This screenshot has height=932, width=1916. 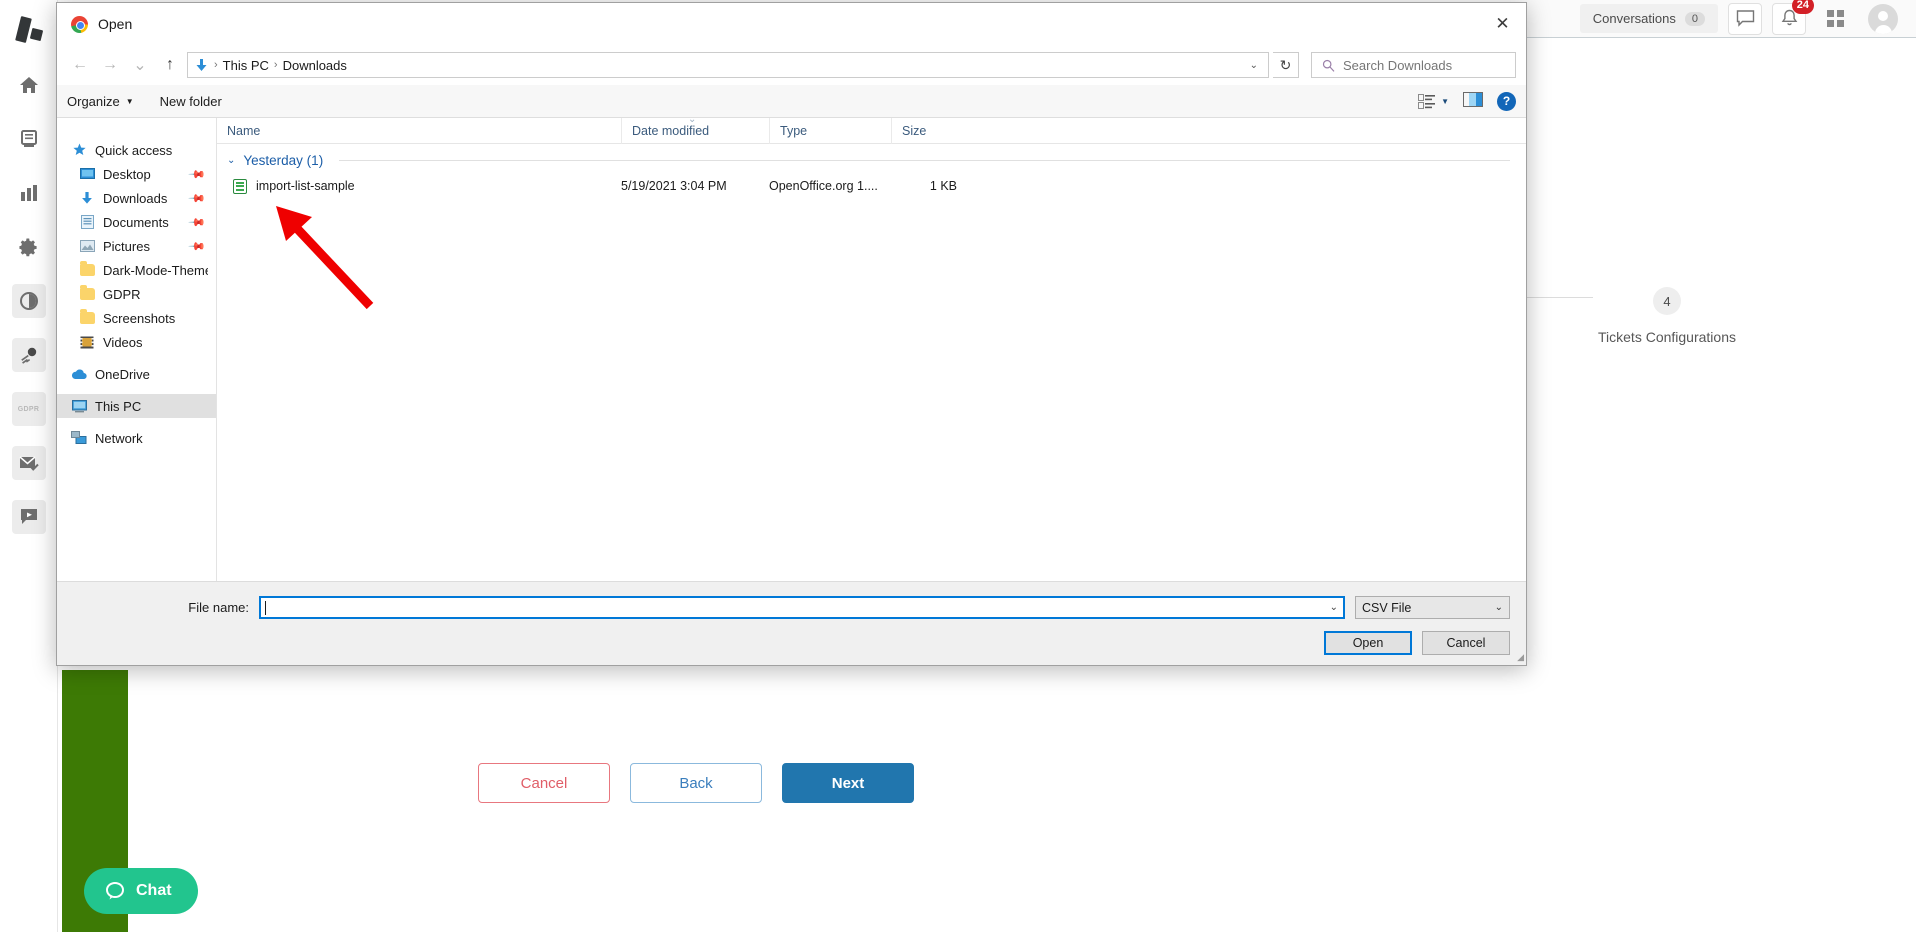 I want to click on breadcrumb-item-1: Downloads, so click(x=315, y=65).